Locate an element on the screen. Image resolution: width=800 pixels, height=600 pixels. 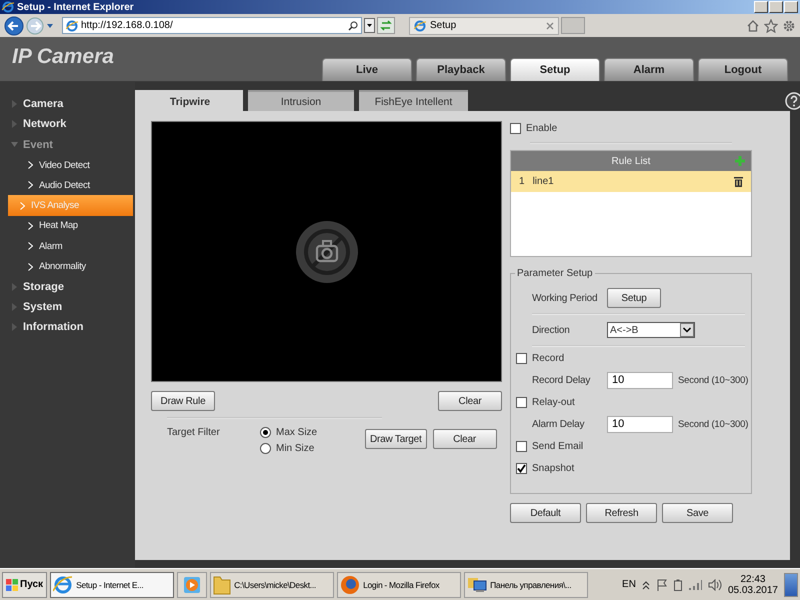
unit-label: Second (10~300) is located at coordinates (713, 424).